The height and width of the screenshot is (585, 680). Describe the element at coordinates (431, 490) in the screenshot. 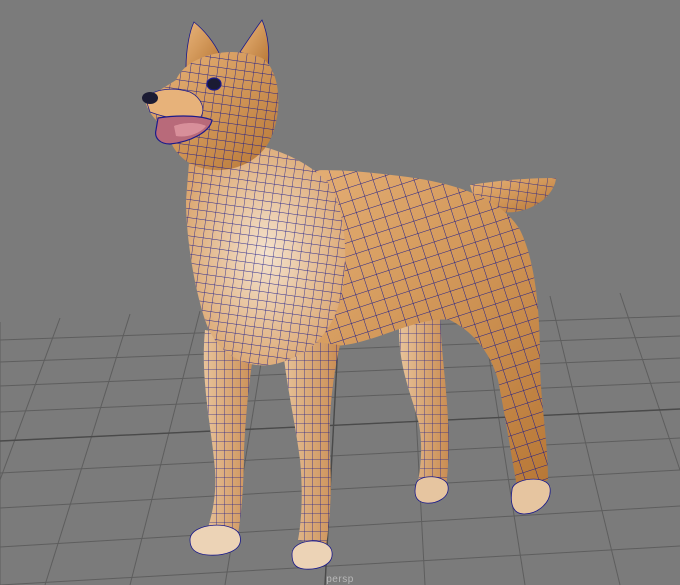

I see `back-left-paw` at that location.